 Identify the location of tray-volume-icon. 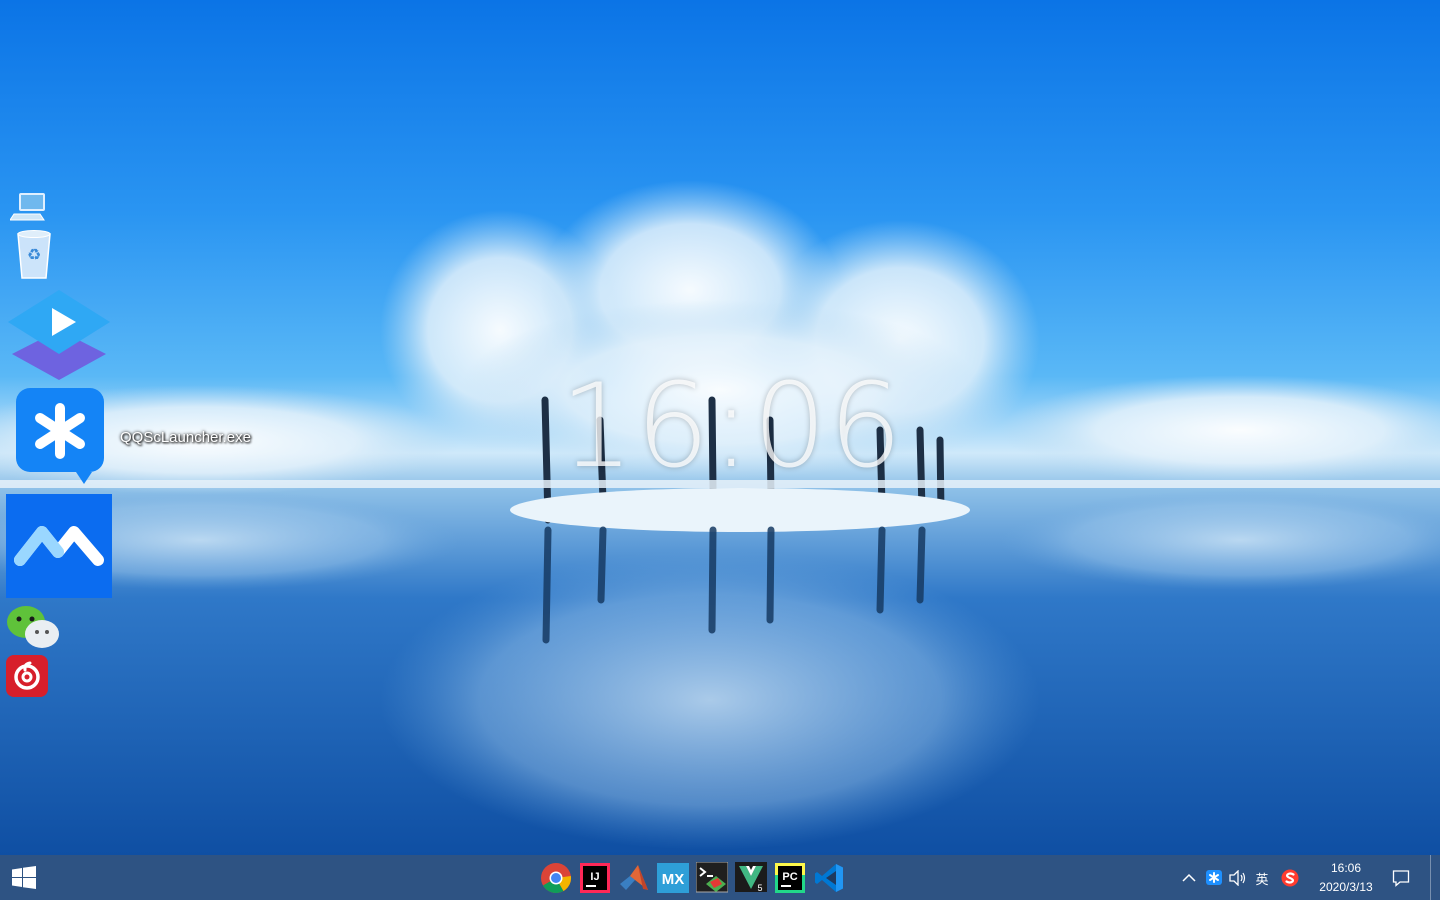
(1238, 878).